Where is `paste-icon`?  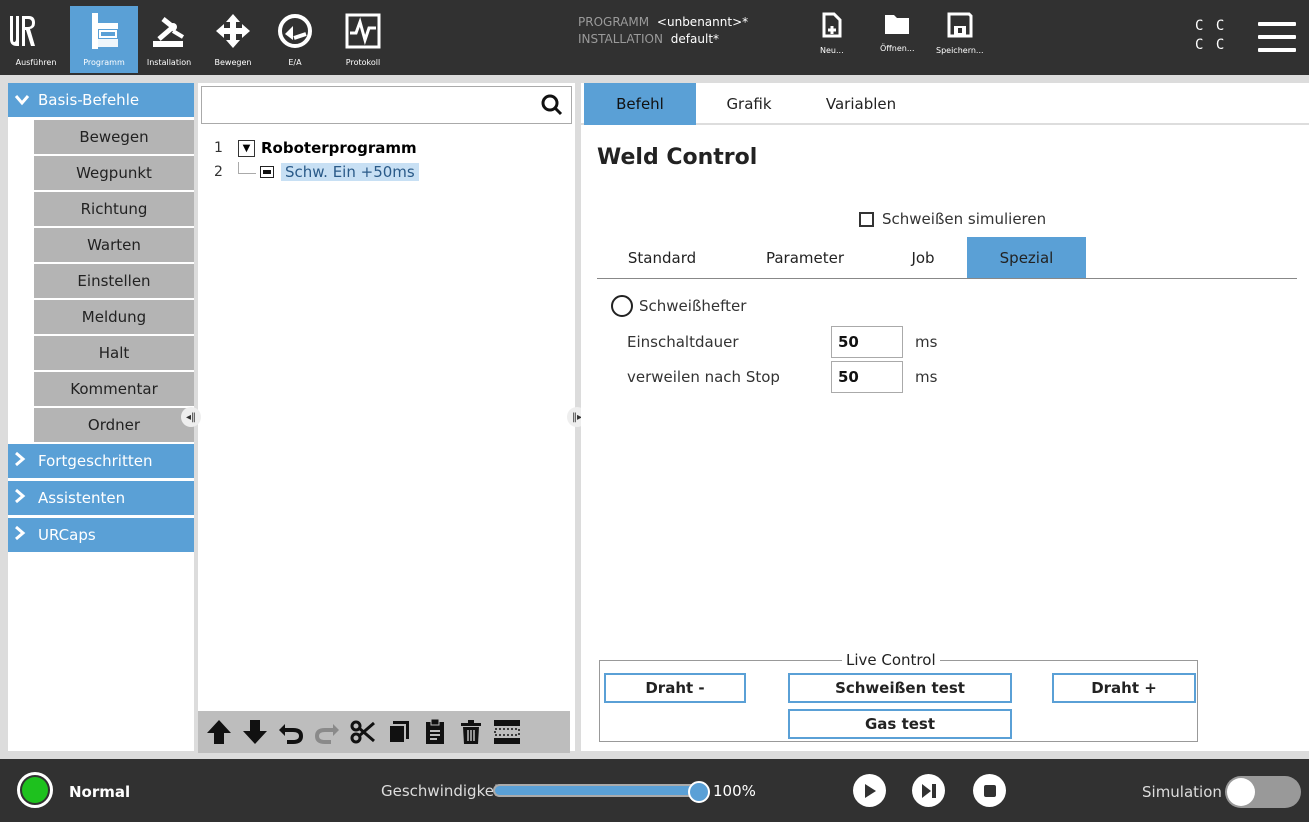
paste-icon is located at coordinates (434, 732).